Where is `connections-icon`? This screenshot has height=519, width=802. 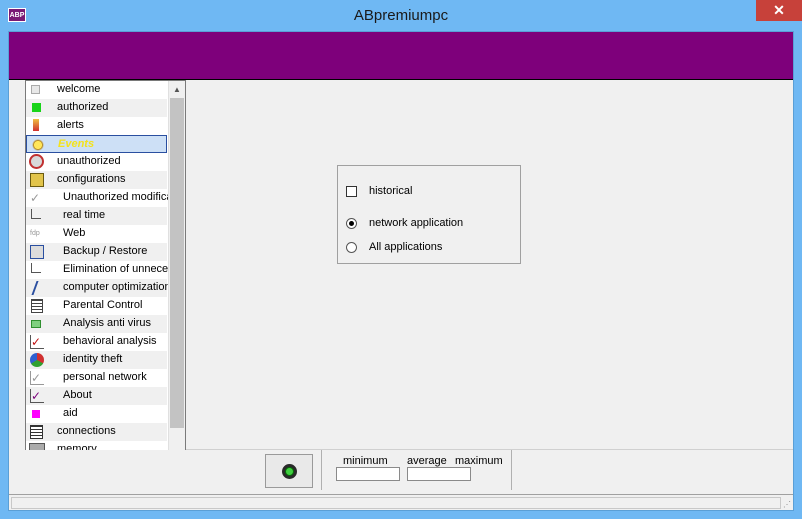
connections-icon is located at coordinates (36, 432).